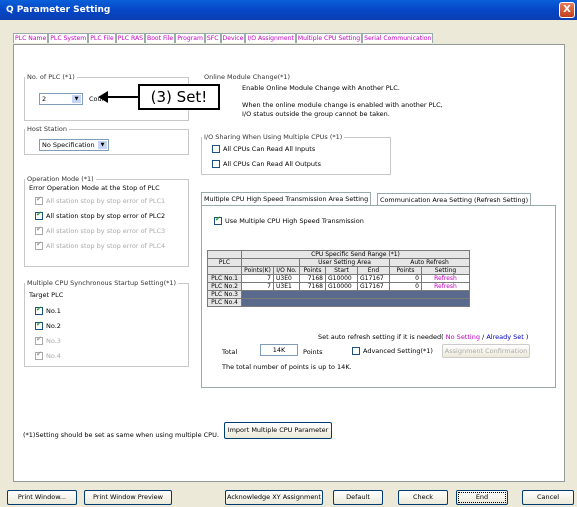 This screenshot has width=577, height=507. What do you see at coordinates (53, 341) in the screenshot?
I see `sync-no3-label: No.3` at bounding box center [53, 341].